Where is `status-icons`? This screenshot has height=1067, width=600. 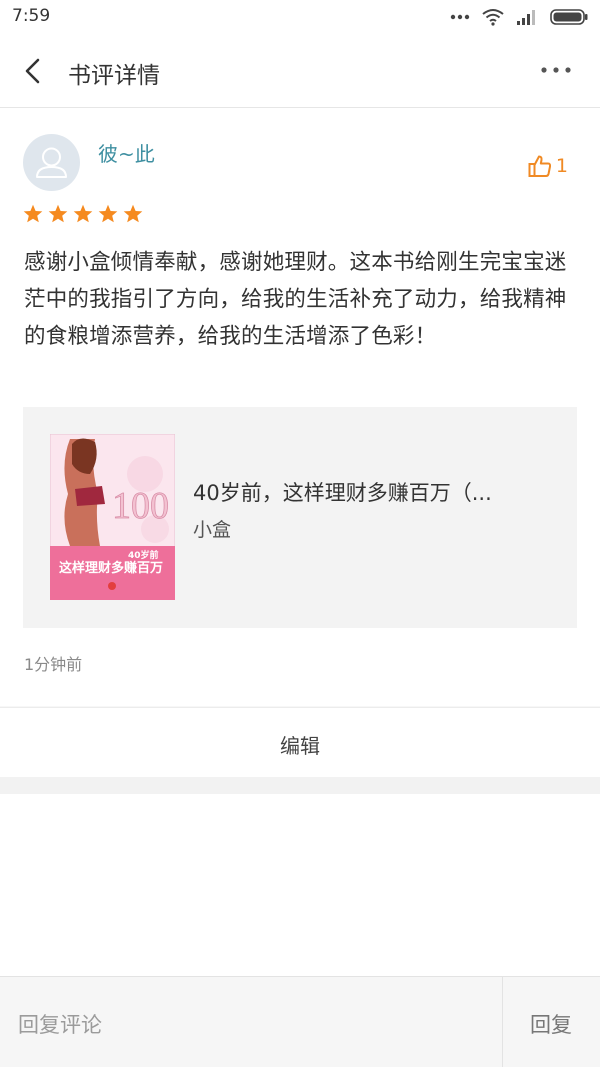 status-icons is located at coordinates (519, 17).